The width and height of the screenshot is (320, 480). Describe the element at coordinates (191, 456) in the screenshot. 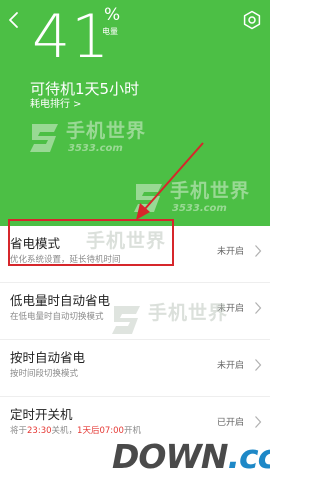

I see `logo-text: DOWN.cc` at that location.